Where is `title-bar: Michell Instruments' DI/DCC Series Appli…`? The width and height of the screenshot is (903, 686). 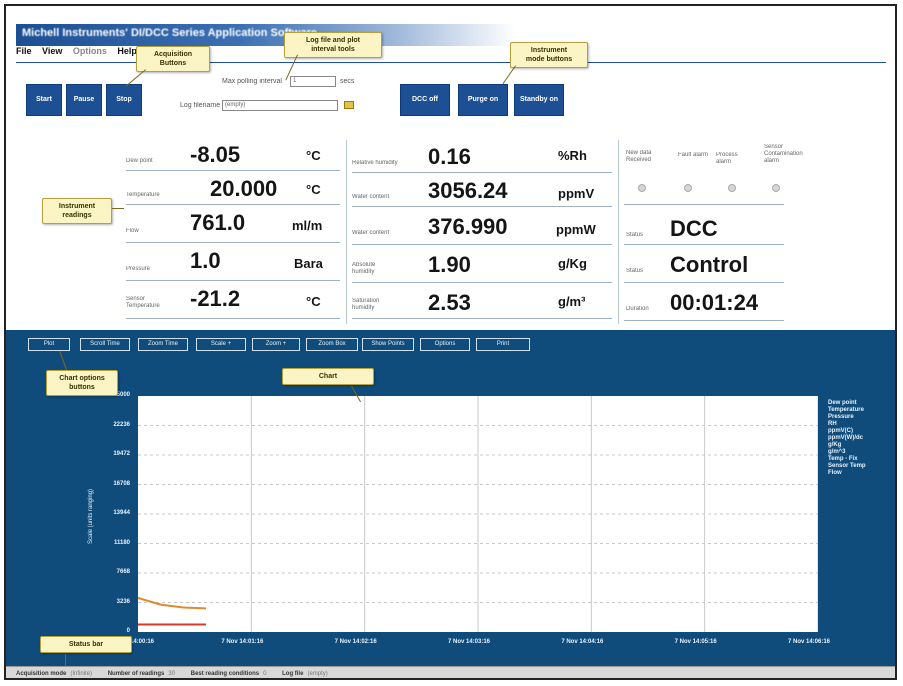 title-bar: Michell Instruments' DI/DCC Series Appli… is located at coordinates (266, 35).